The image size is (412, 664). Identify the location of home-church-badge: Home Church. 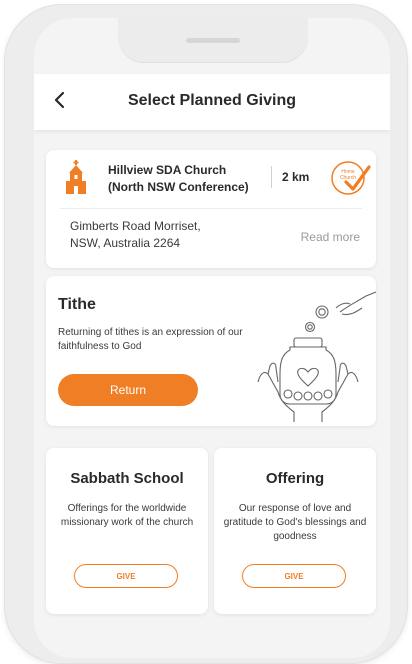
(351, 178).